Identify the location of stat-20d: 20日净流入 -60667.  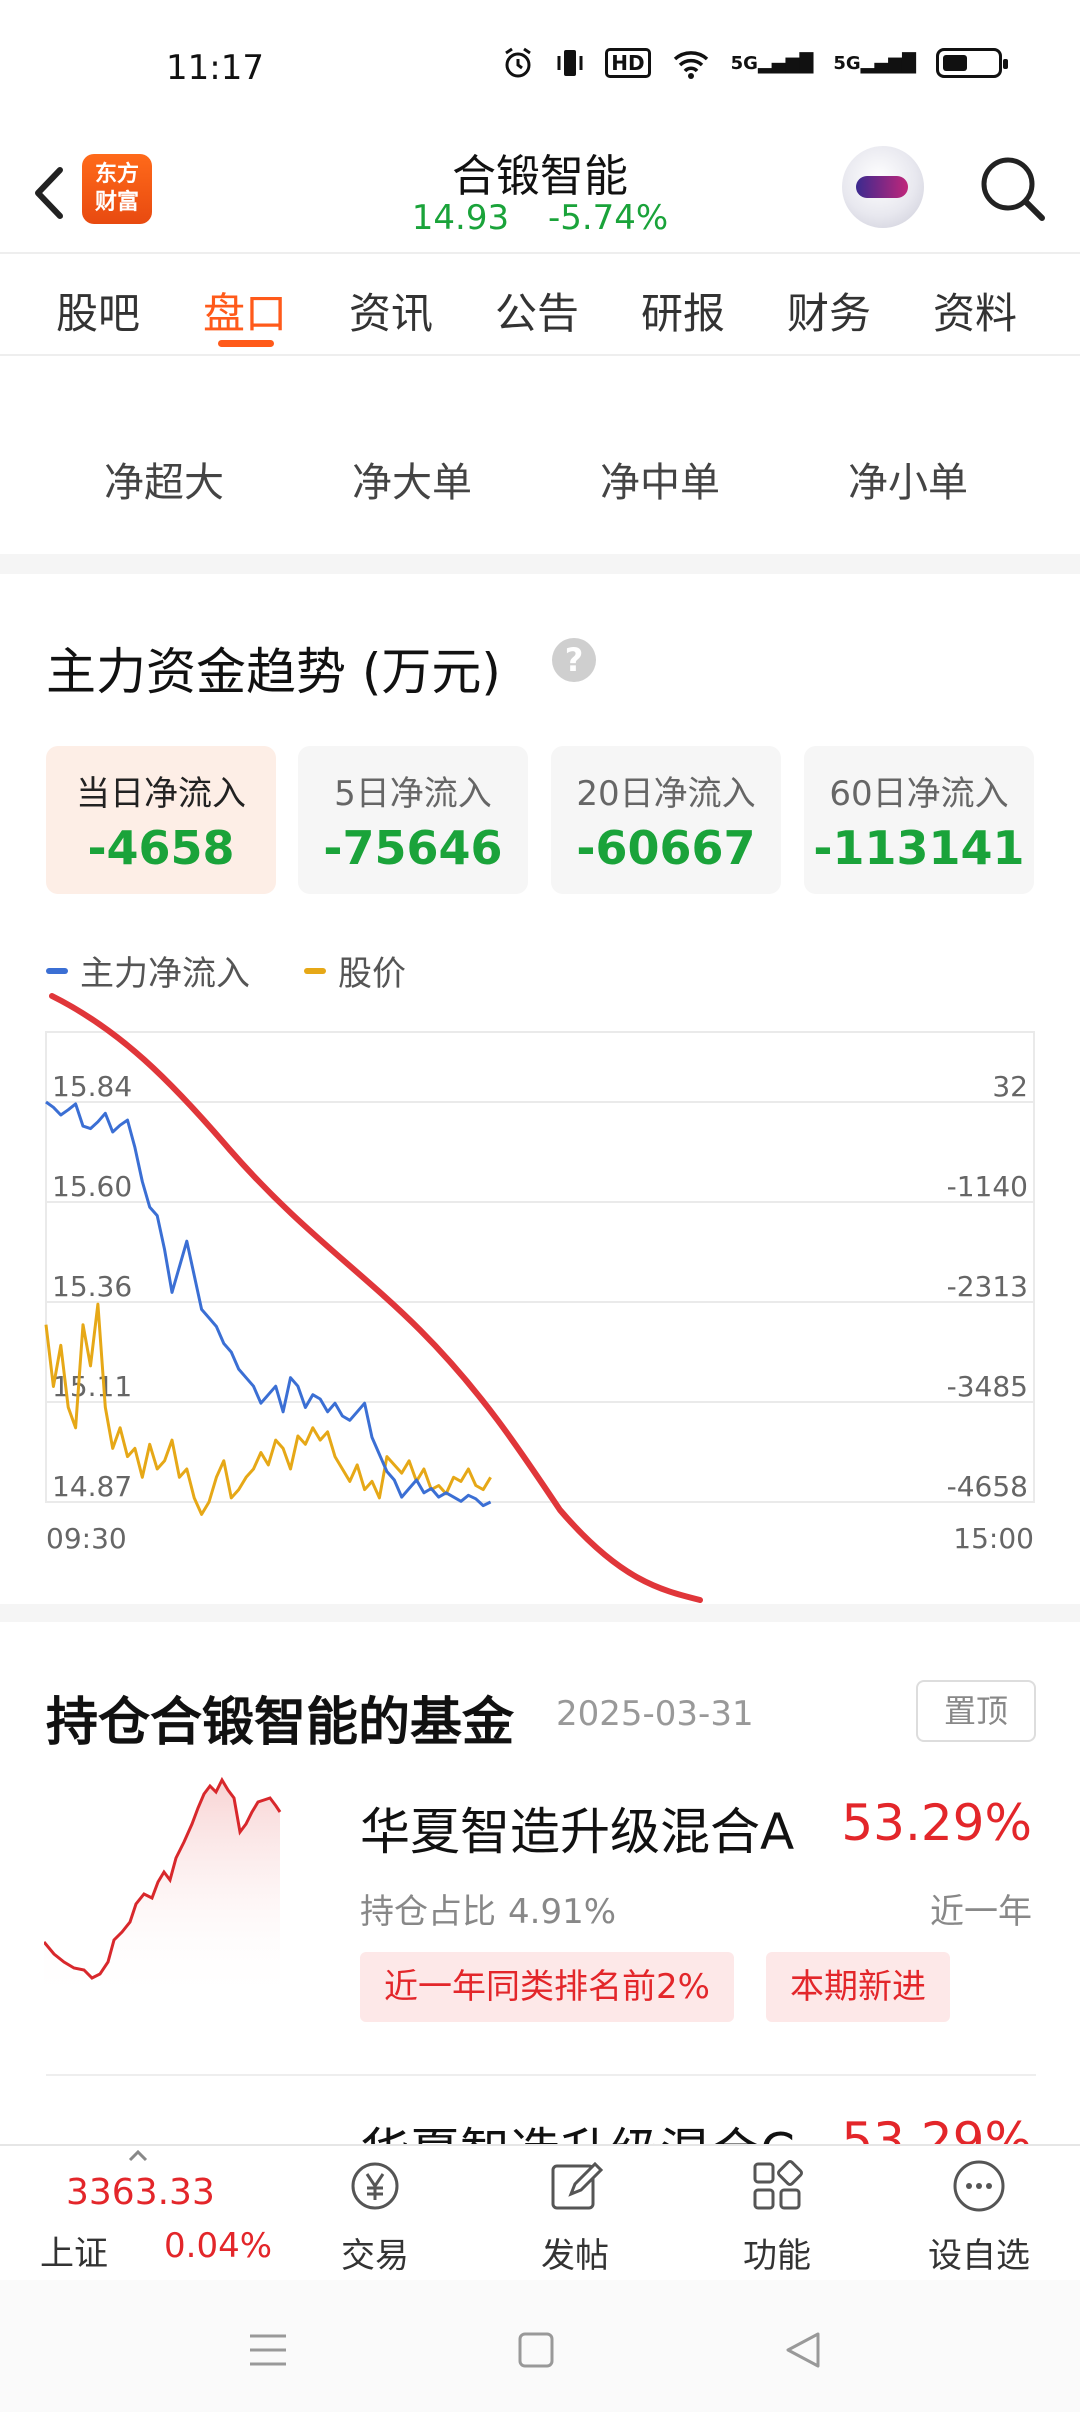
(666, 820).